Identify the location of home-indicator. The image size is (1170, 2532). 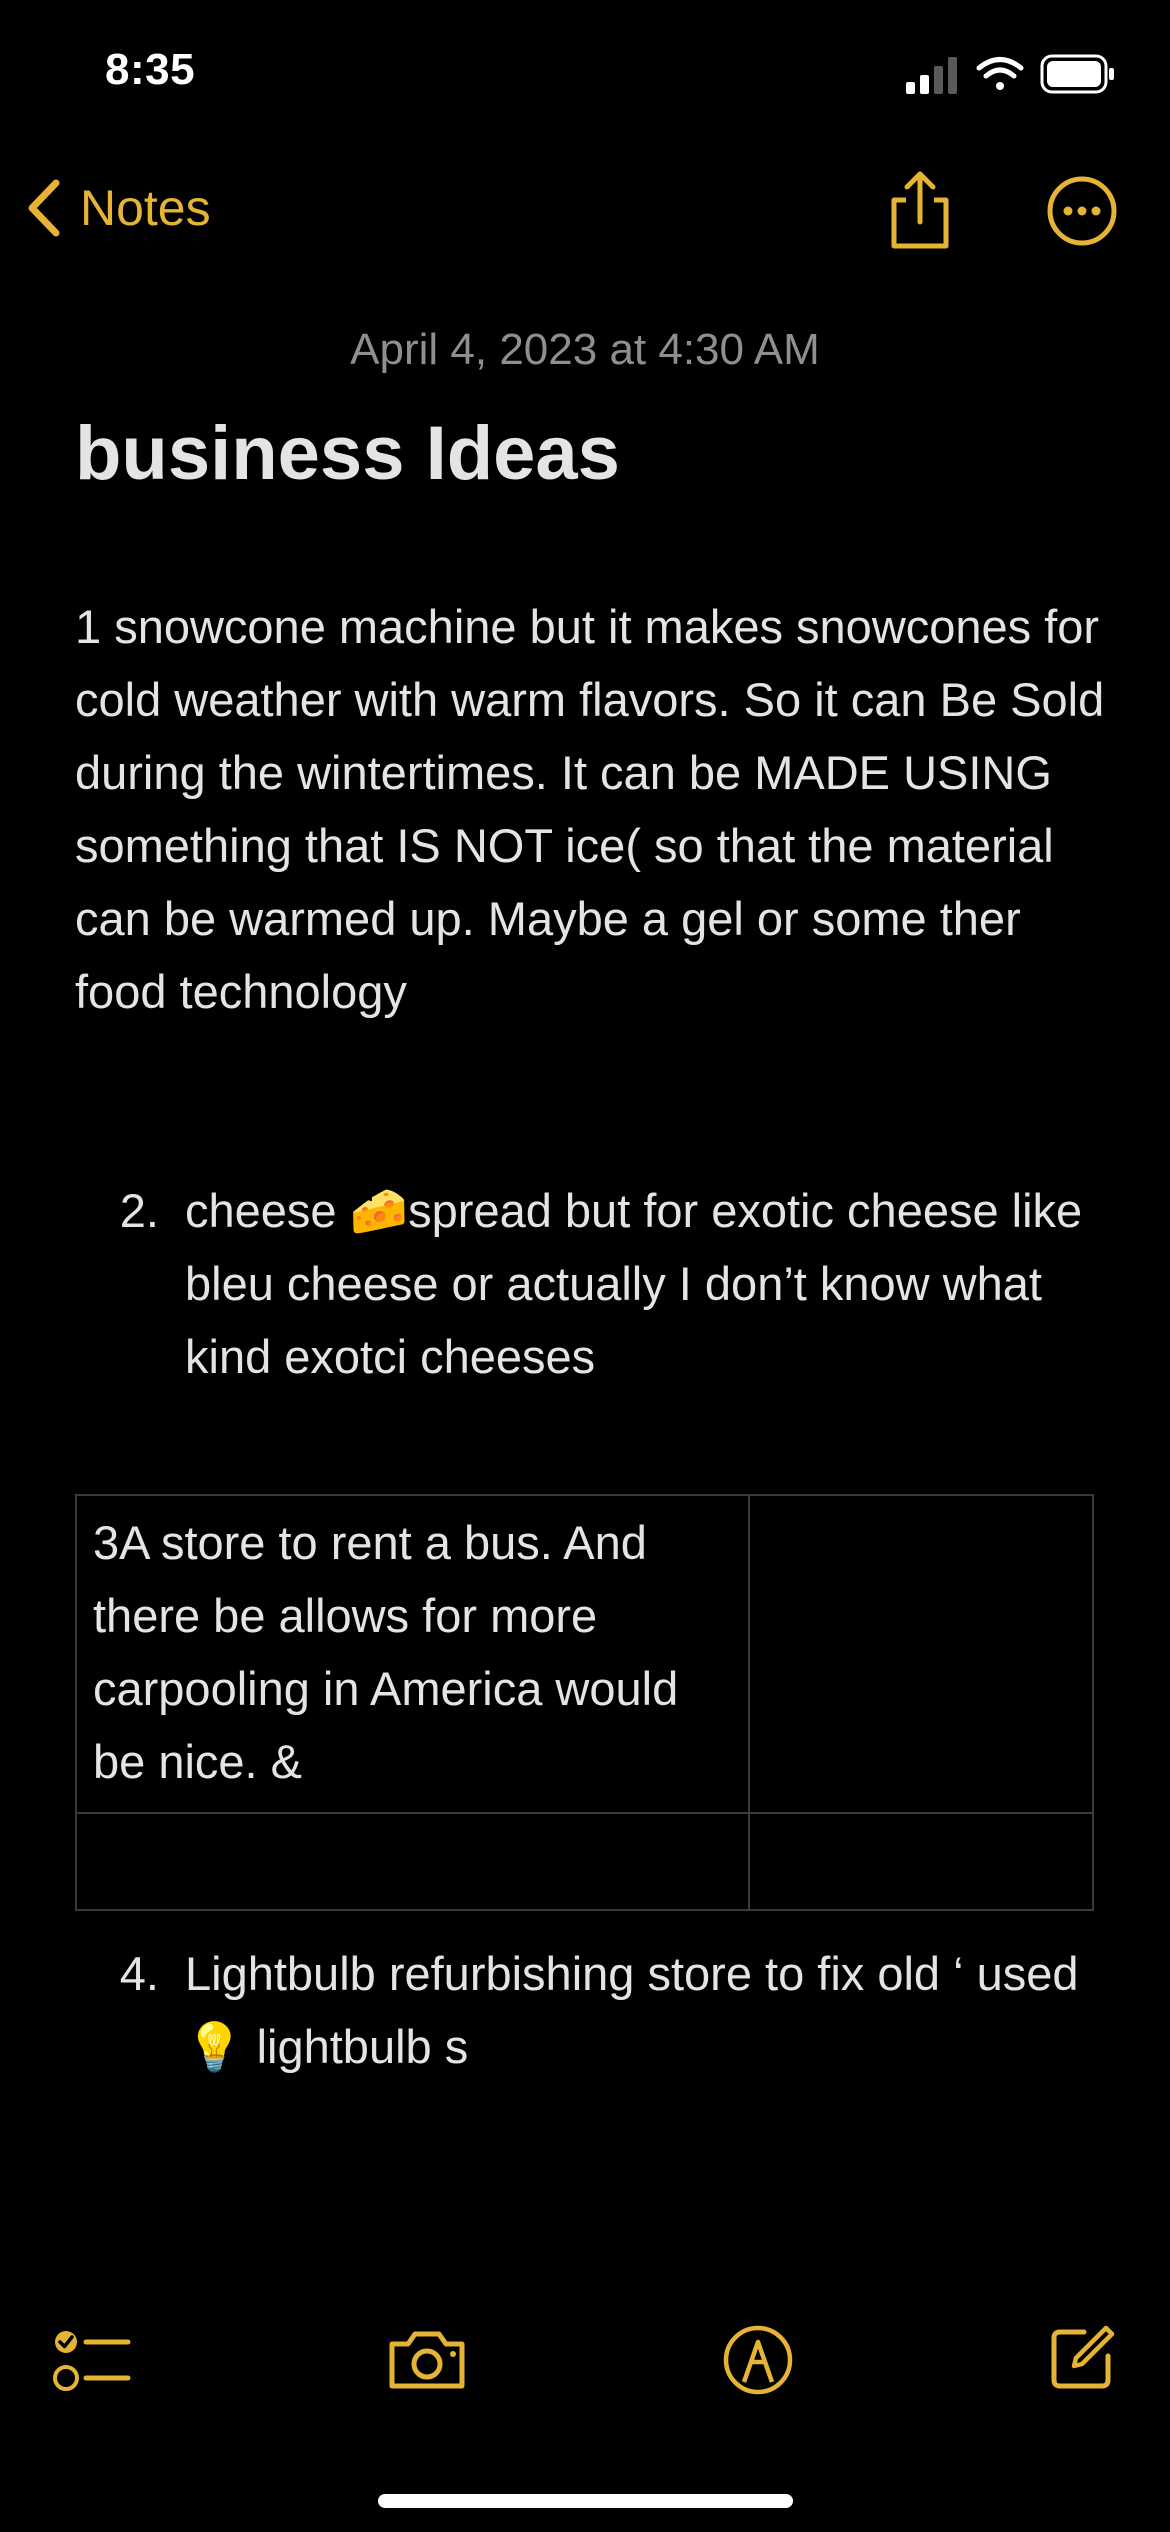
(585, 2501).